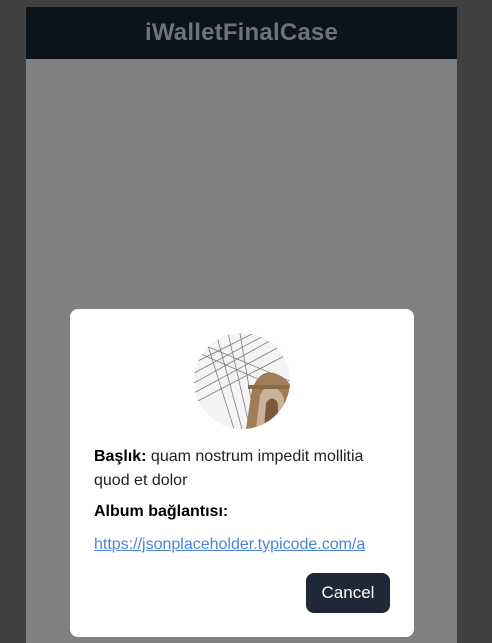  I want to click on title-label: Başlık:, so click(120, 456).